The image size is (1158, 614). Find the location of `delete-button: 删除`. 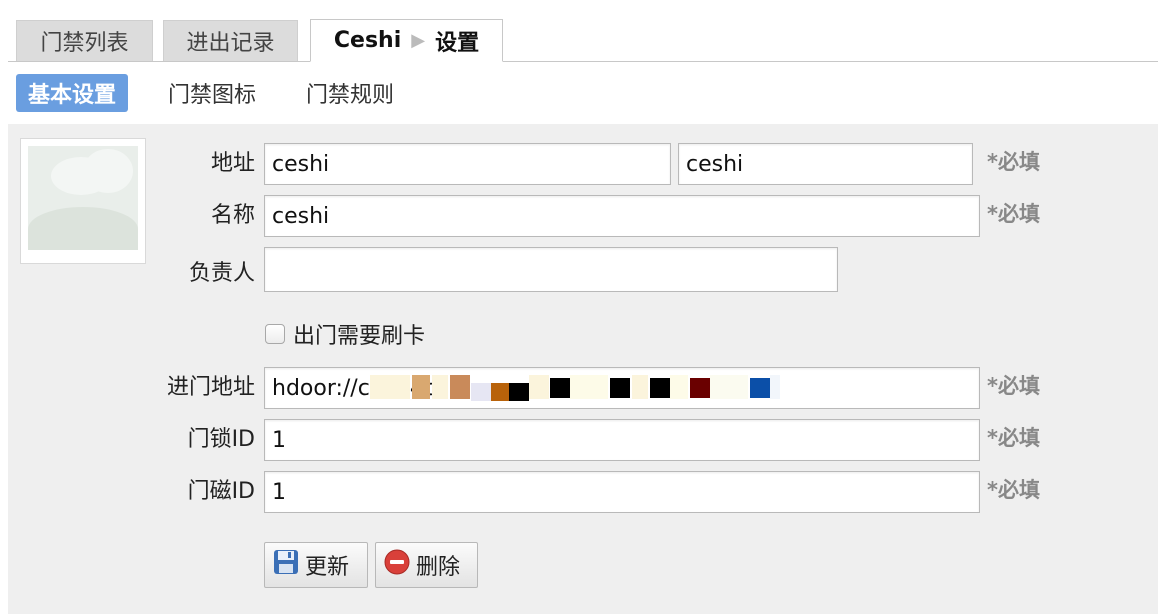

delete-button: 删除 is located at coordinates (426, 565).